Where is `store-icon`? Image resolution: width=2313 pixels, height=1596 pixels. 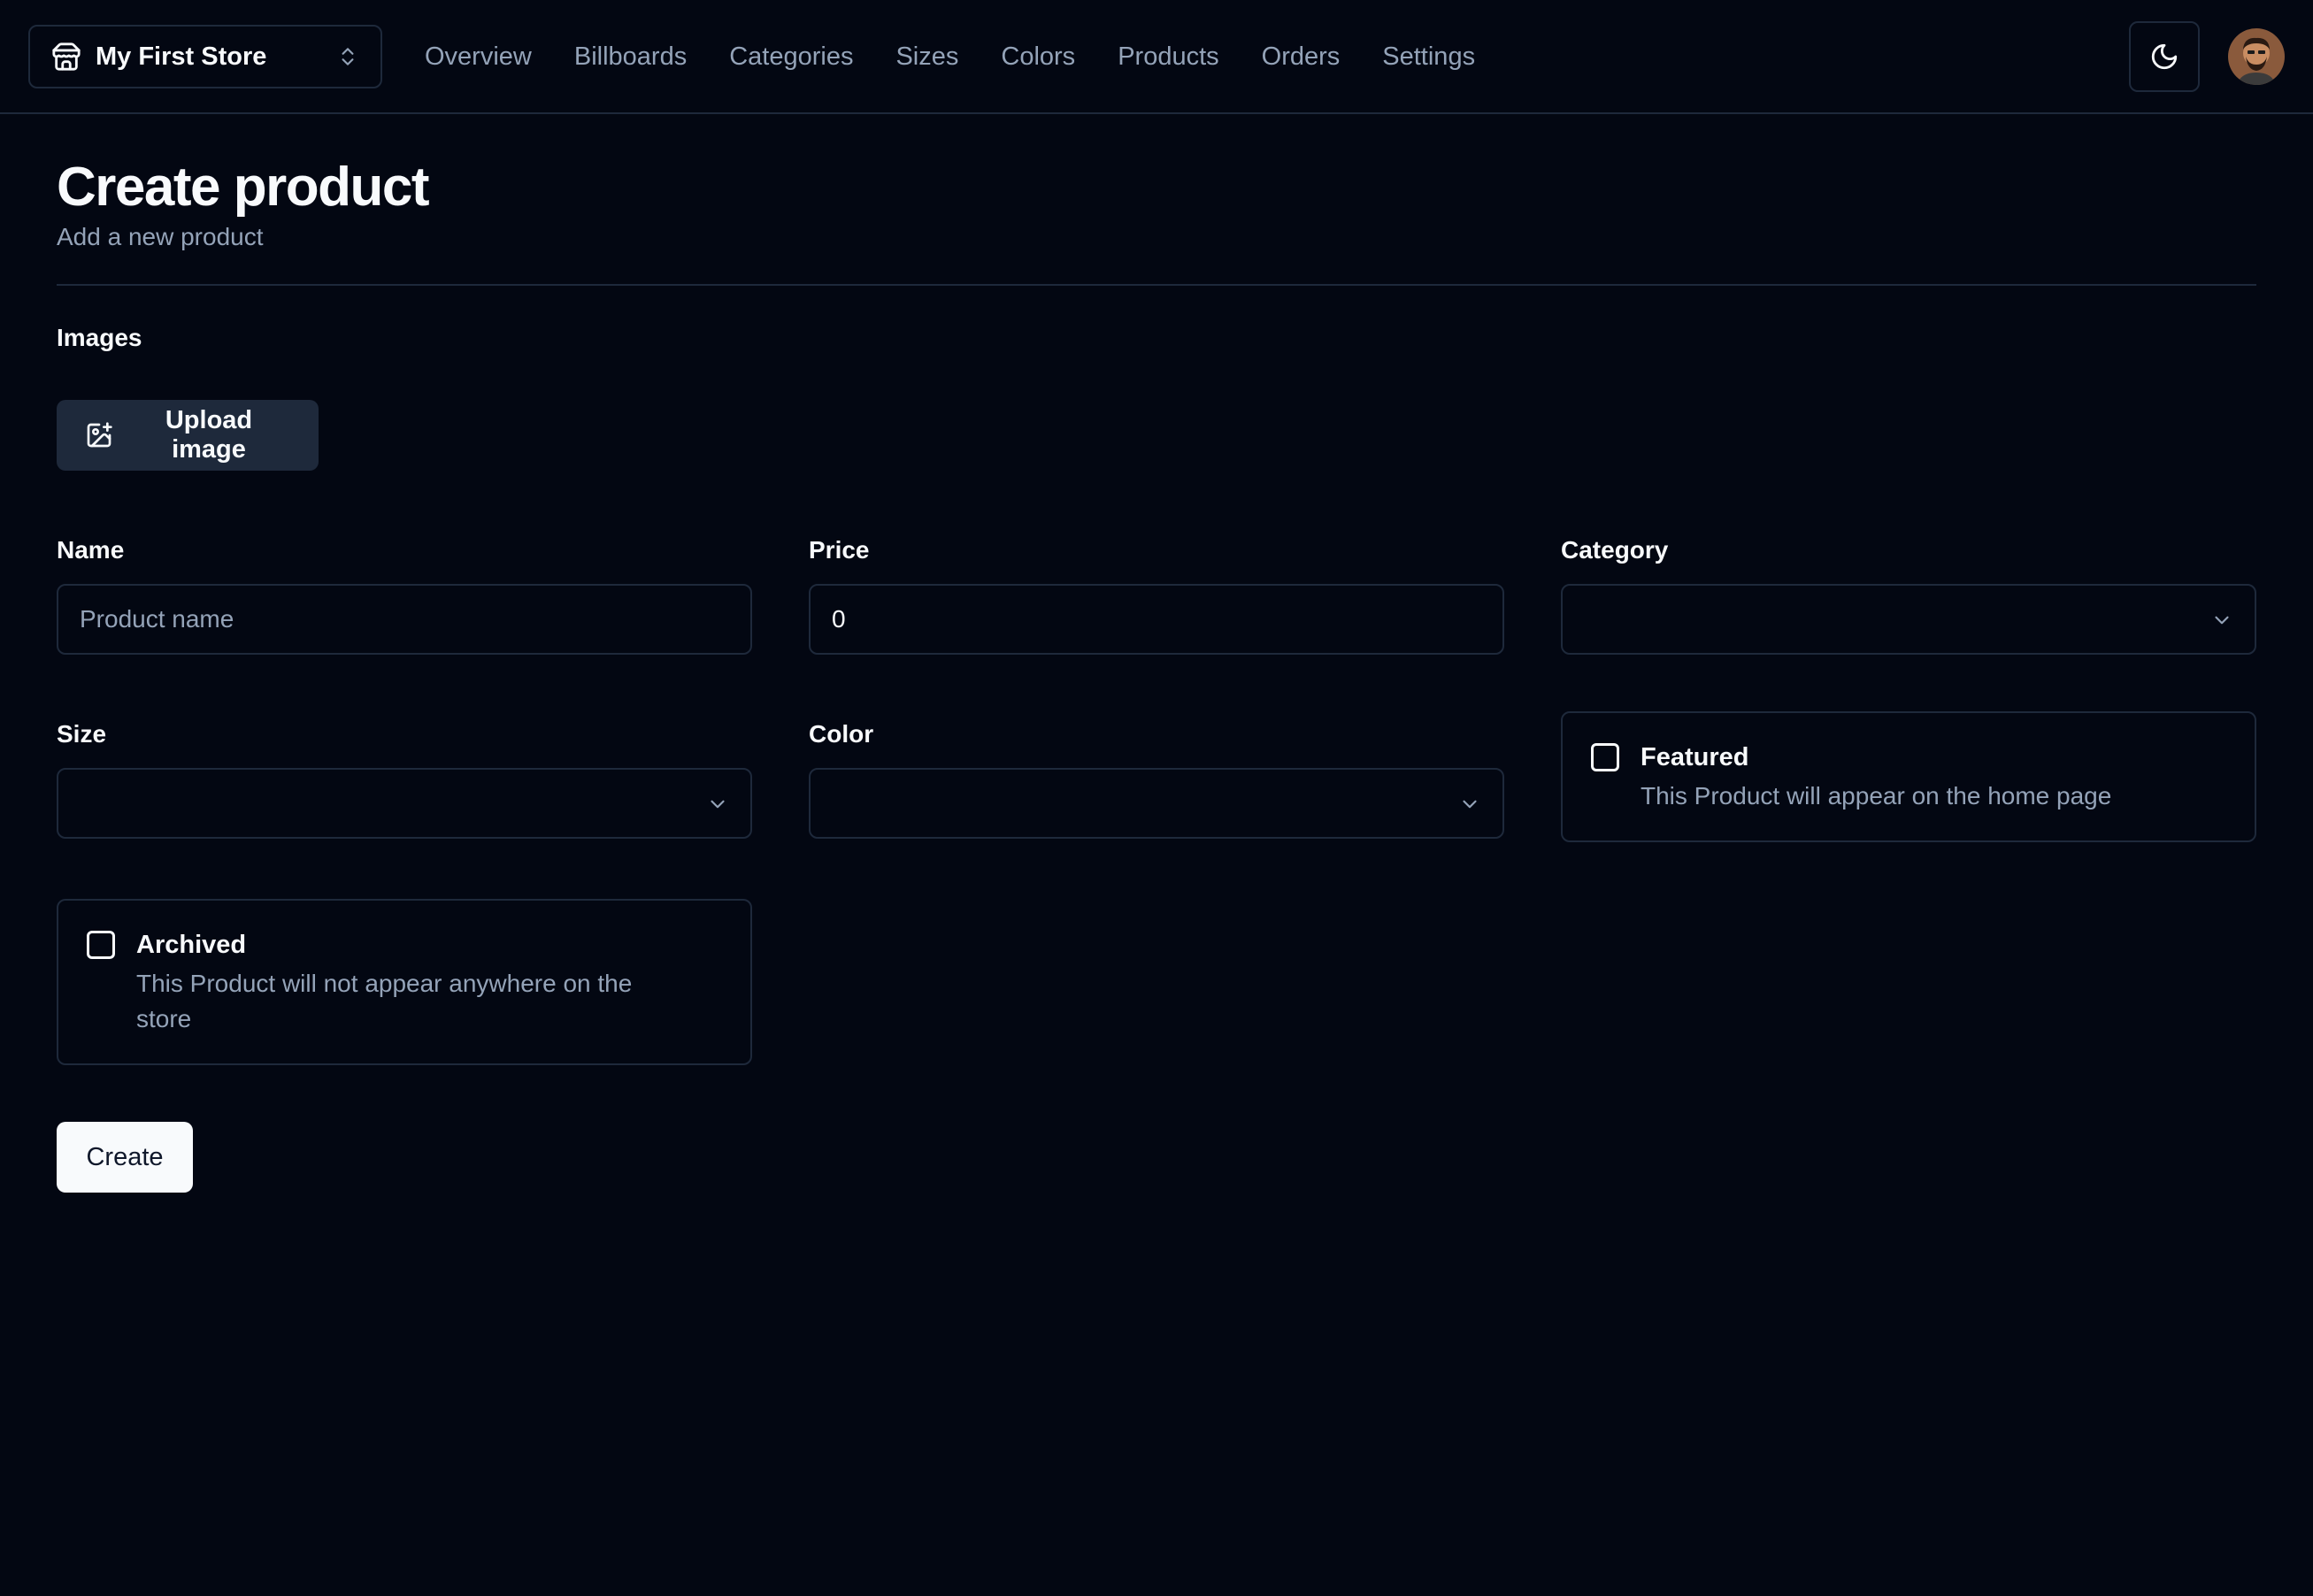
store-icon is located at coordinates (66, 57).